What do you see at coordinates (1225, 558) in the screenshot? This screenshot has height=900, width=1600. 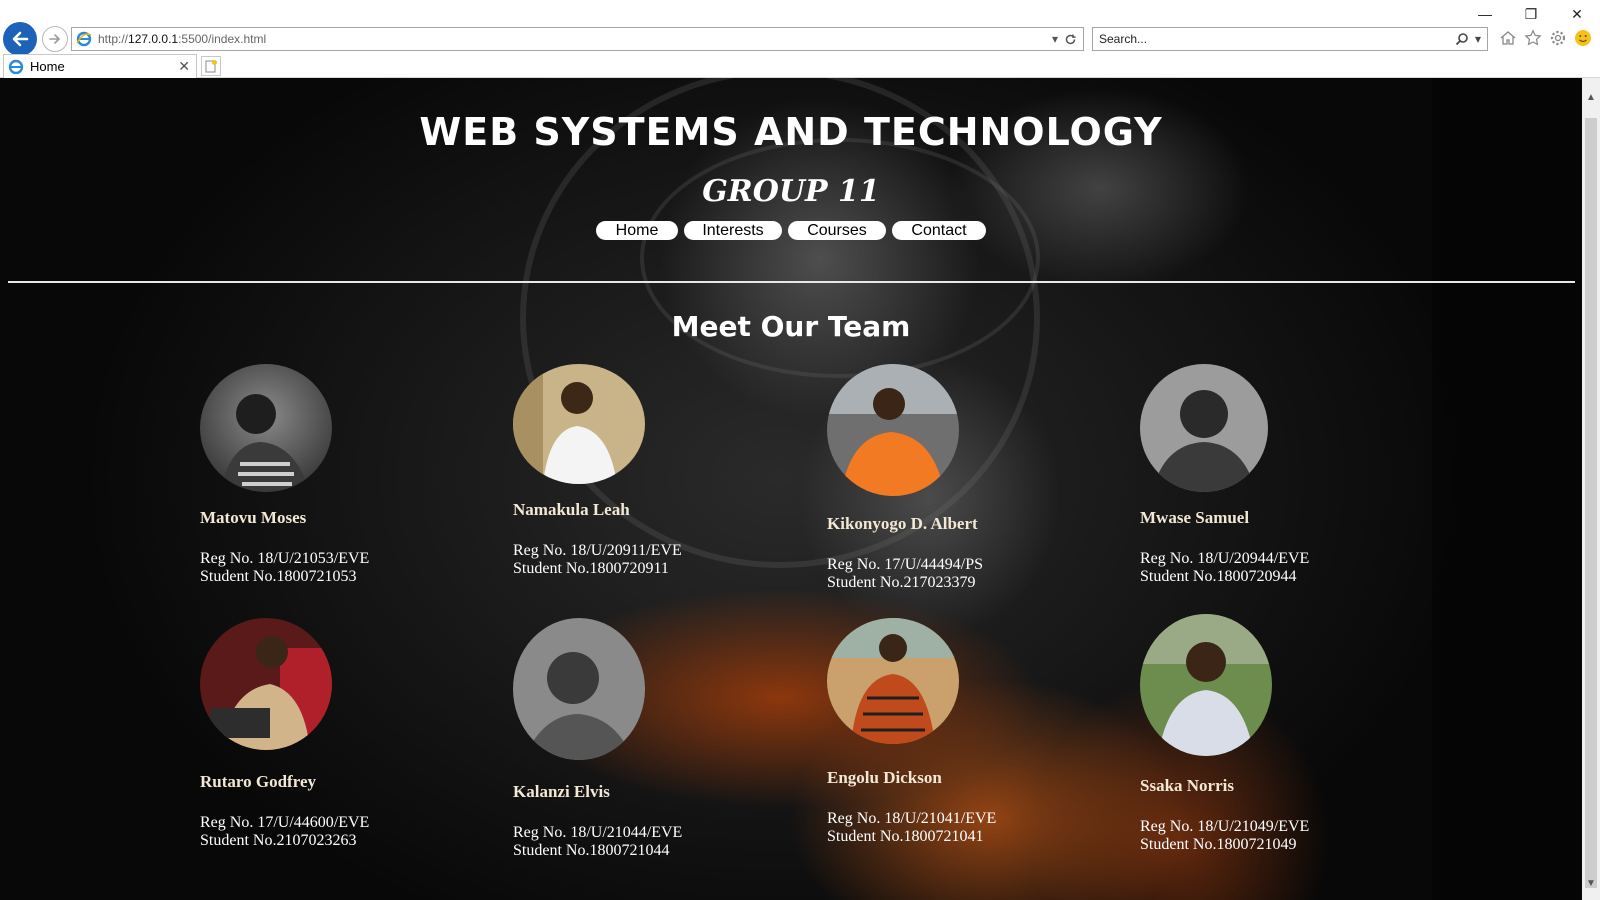 I see `member-reg-no: Reg No. 18/U/20944/EVE` at bounding box center [1225, 558].